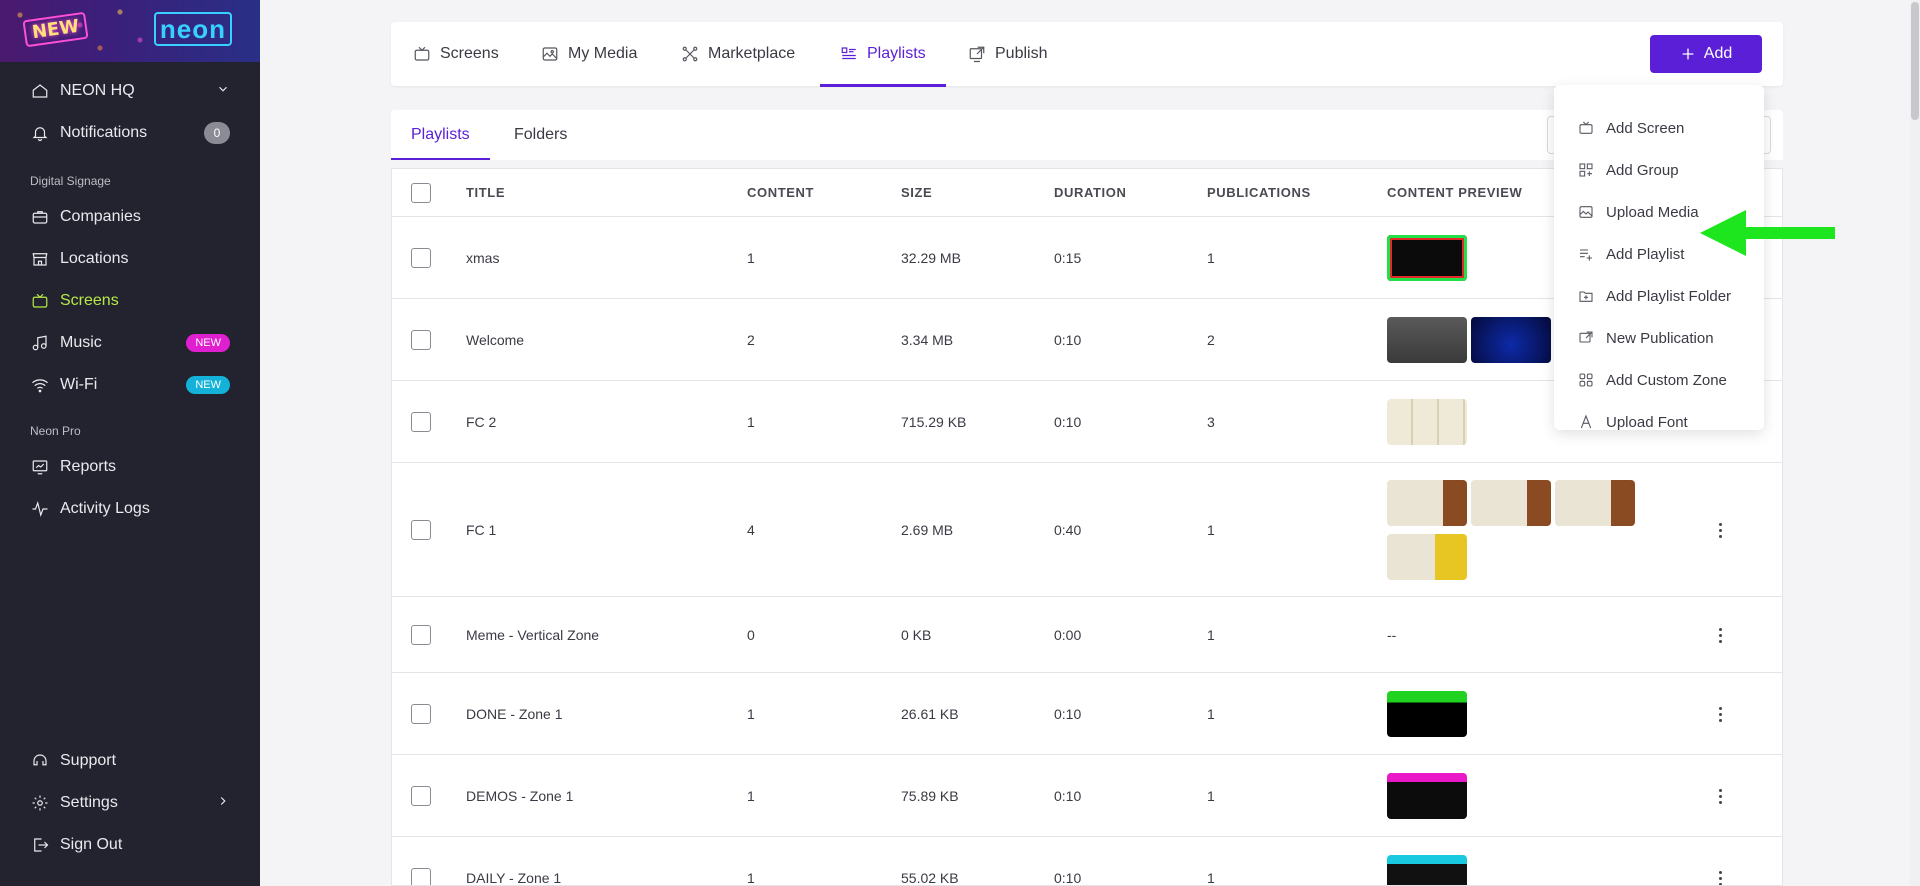 This screenshot has width=1920, height=886. I want to click on column-content: CONTENT, so click(780, 192).